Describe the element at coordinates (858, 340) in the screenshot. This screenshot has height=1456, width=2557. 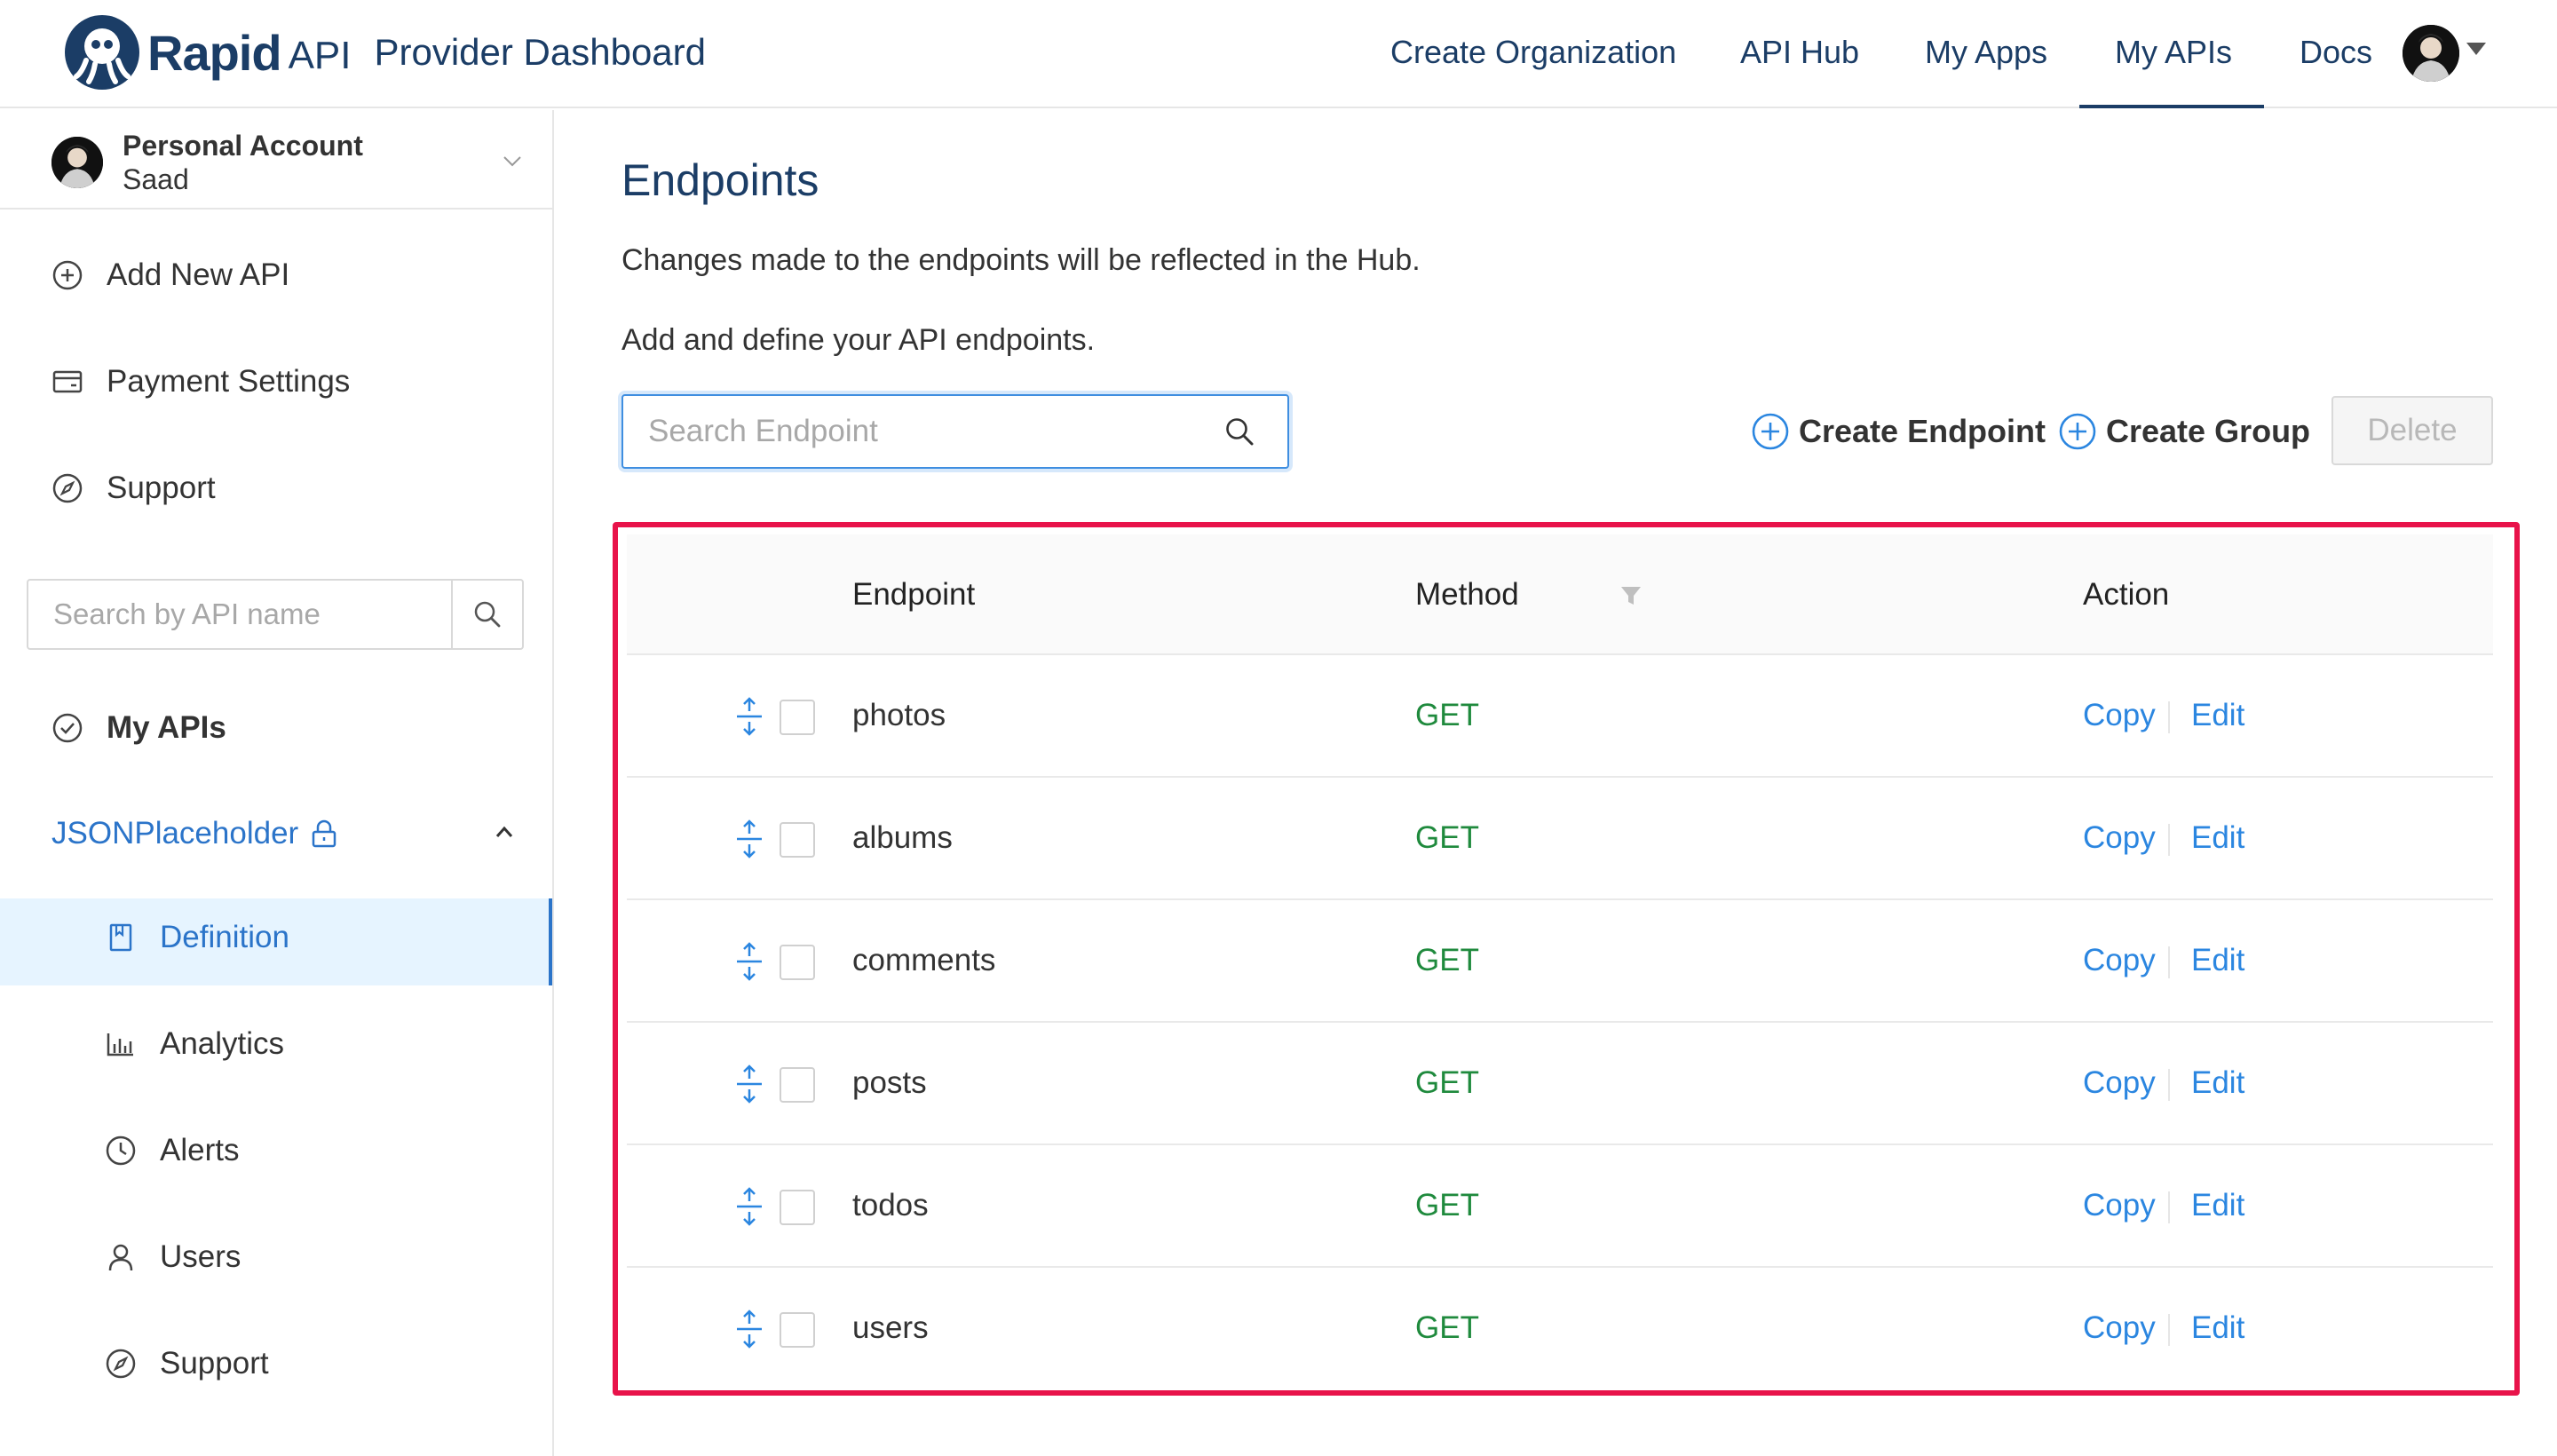
I see `description-define-endpoints: Add and define your API endpoints.` at that location.